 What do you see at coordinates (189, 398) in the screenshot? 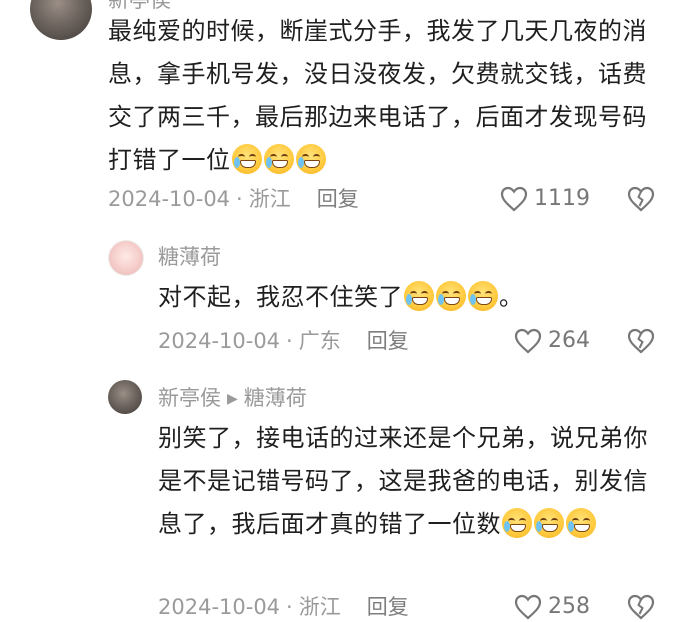
I see `author-name-text: 新亭侯` at bounding box center [189, 398].